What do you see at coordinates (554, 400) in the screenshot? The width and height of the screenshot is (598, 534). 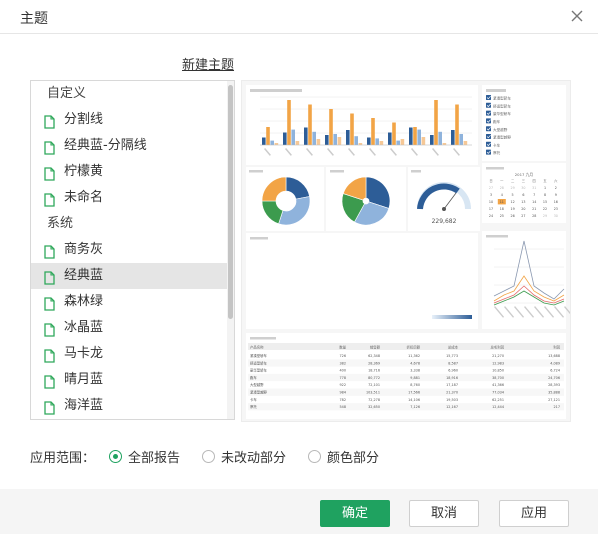 I see `preview-table-cell: 27,121` at bounding box center [554, 400].